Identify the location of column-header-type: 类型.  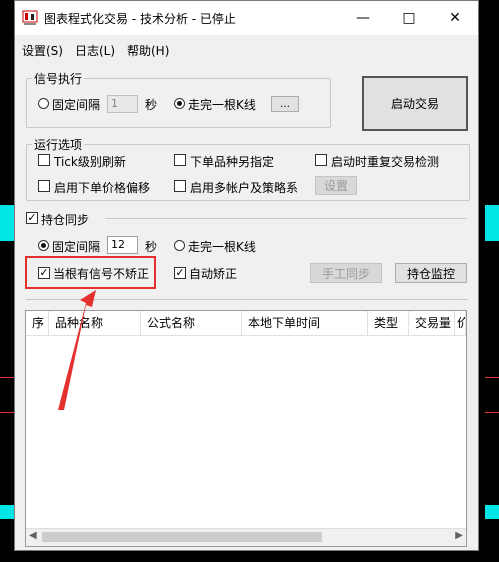
(388, 323).